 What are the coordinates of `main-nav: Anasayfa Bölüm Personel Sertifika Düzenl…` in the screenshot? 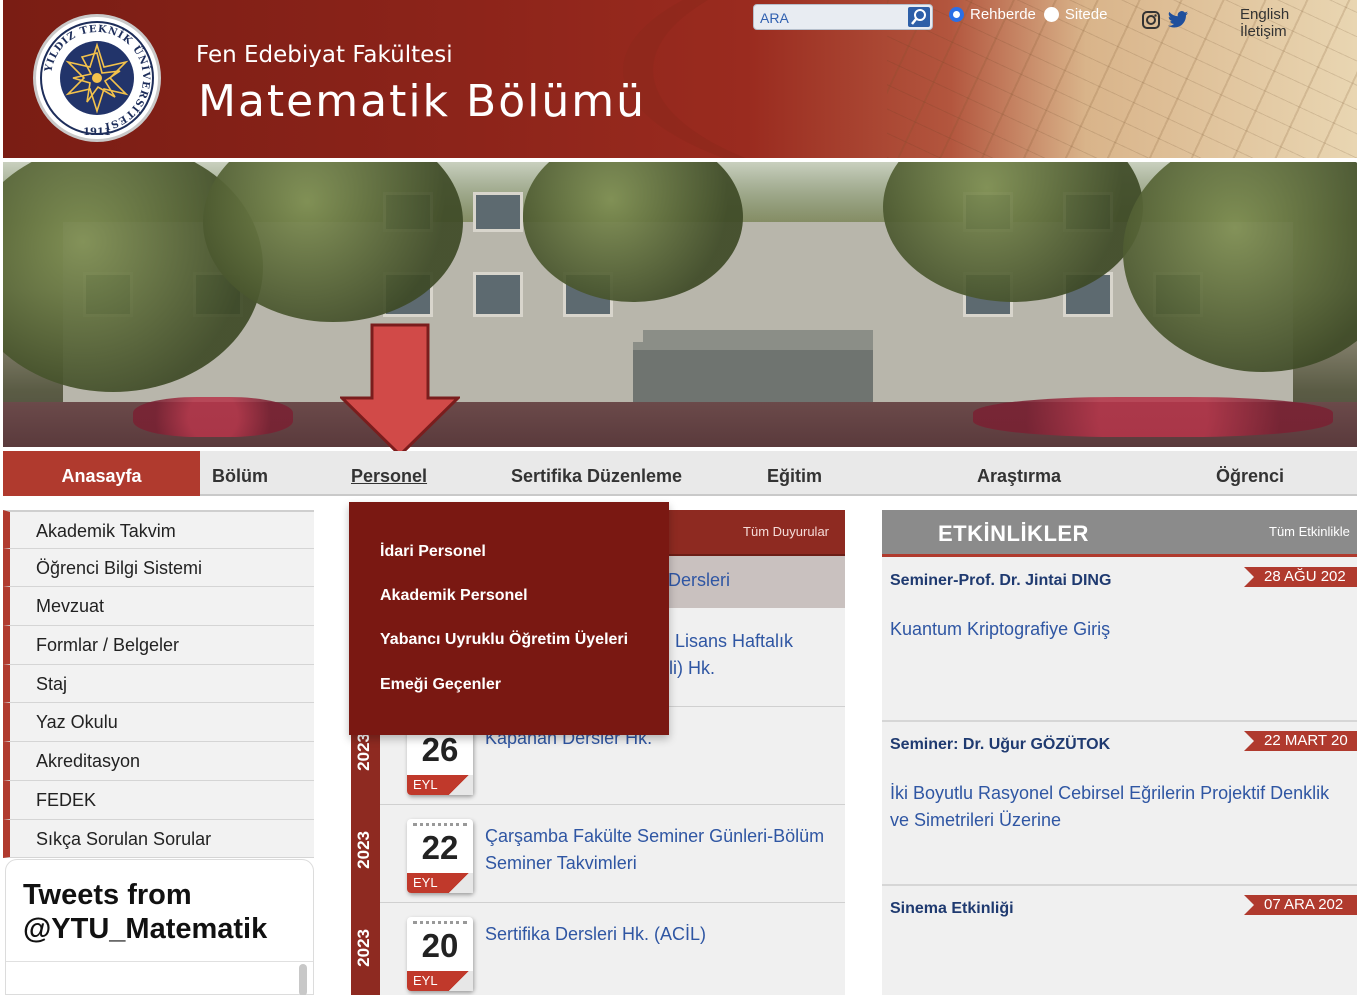 It's located at (680, 473).